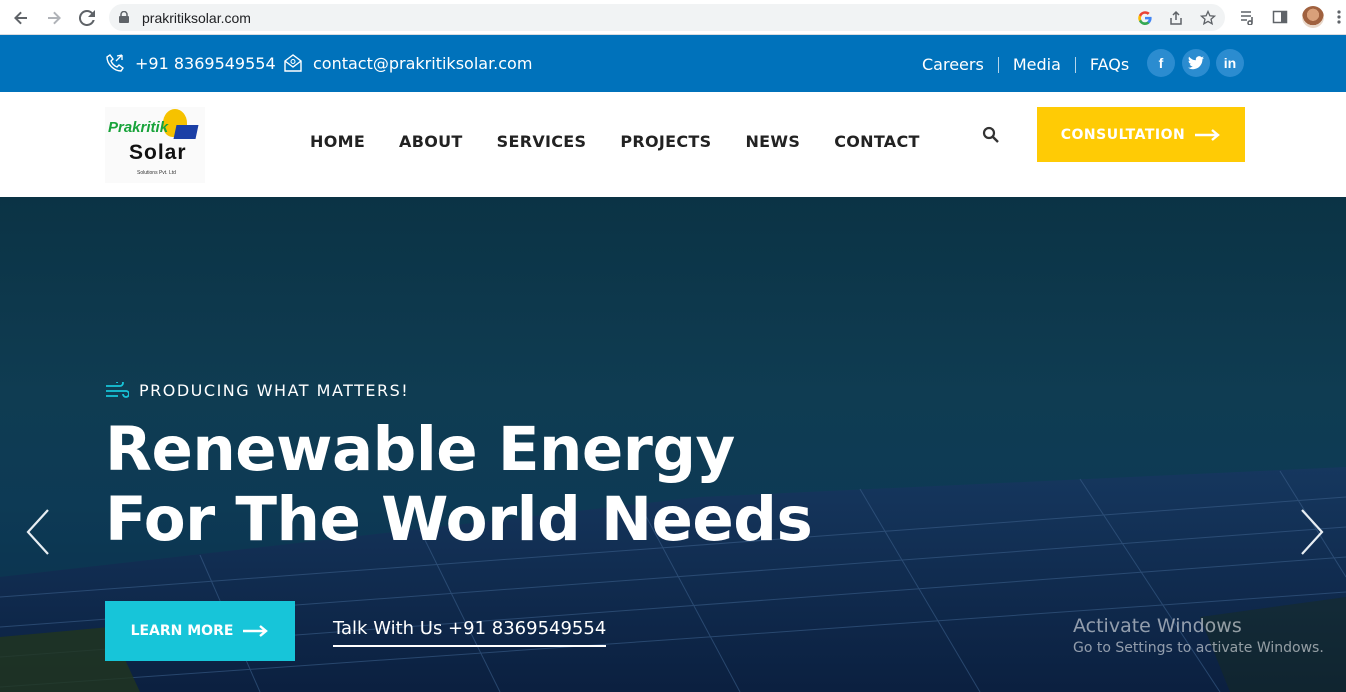  I want to click on avatar, so click(1313, 17).